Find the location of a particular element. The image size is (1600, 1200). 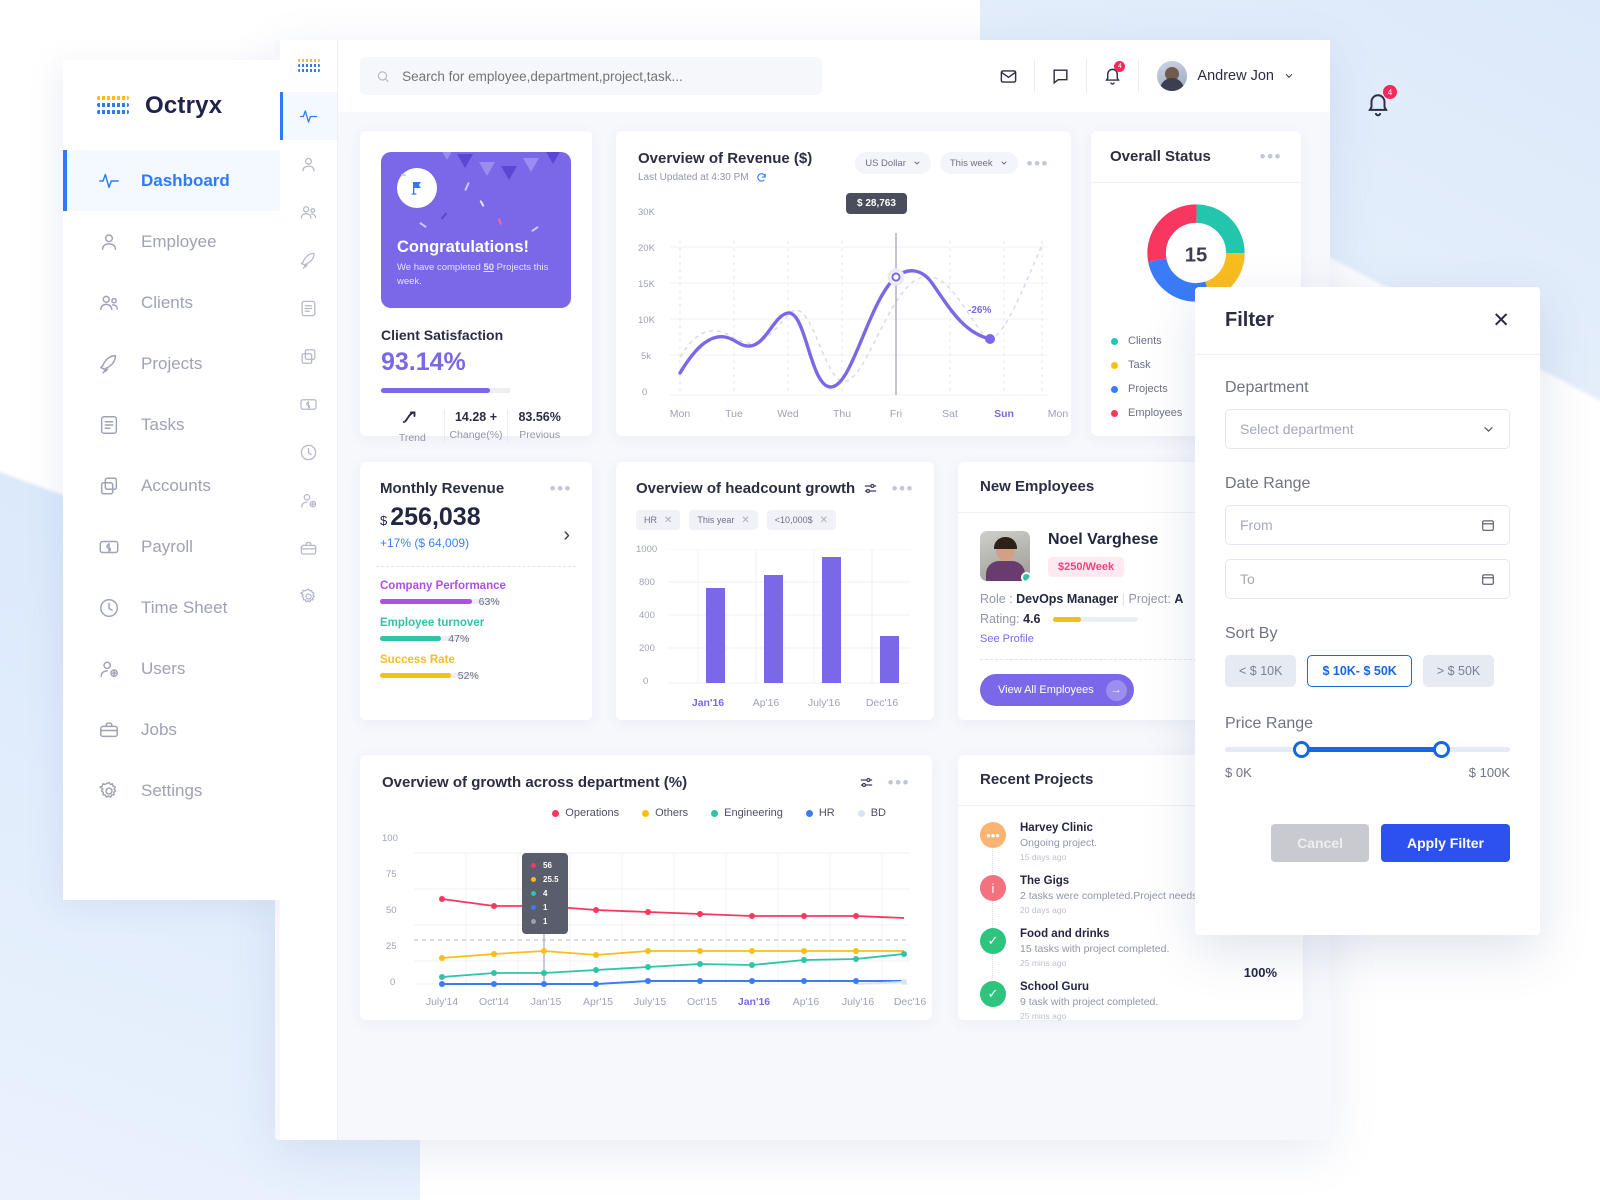

metric-label: Employee turnover is located at coordinates (432, 623).